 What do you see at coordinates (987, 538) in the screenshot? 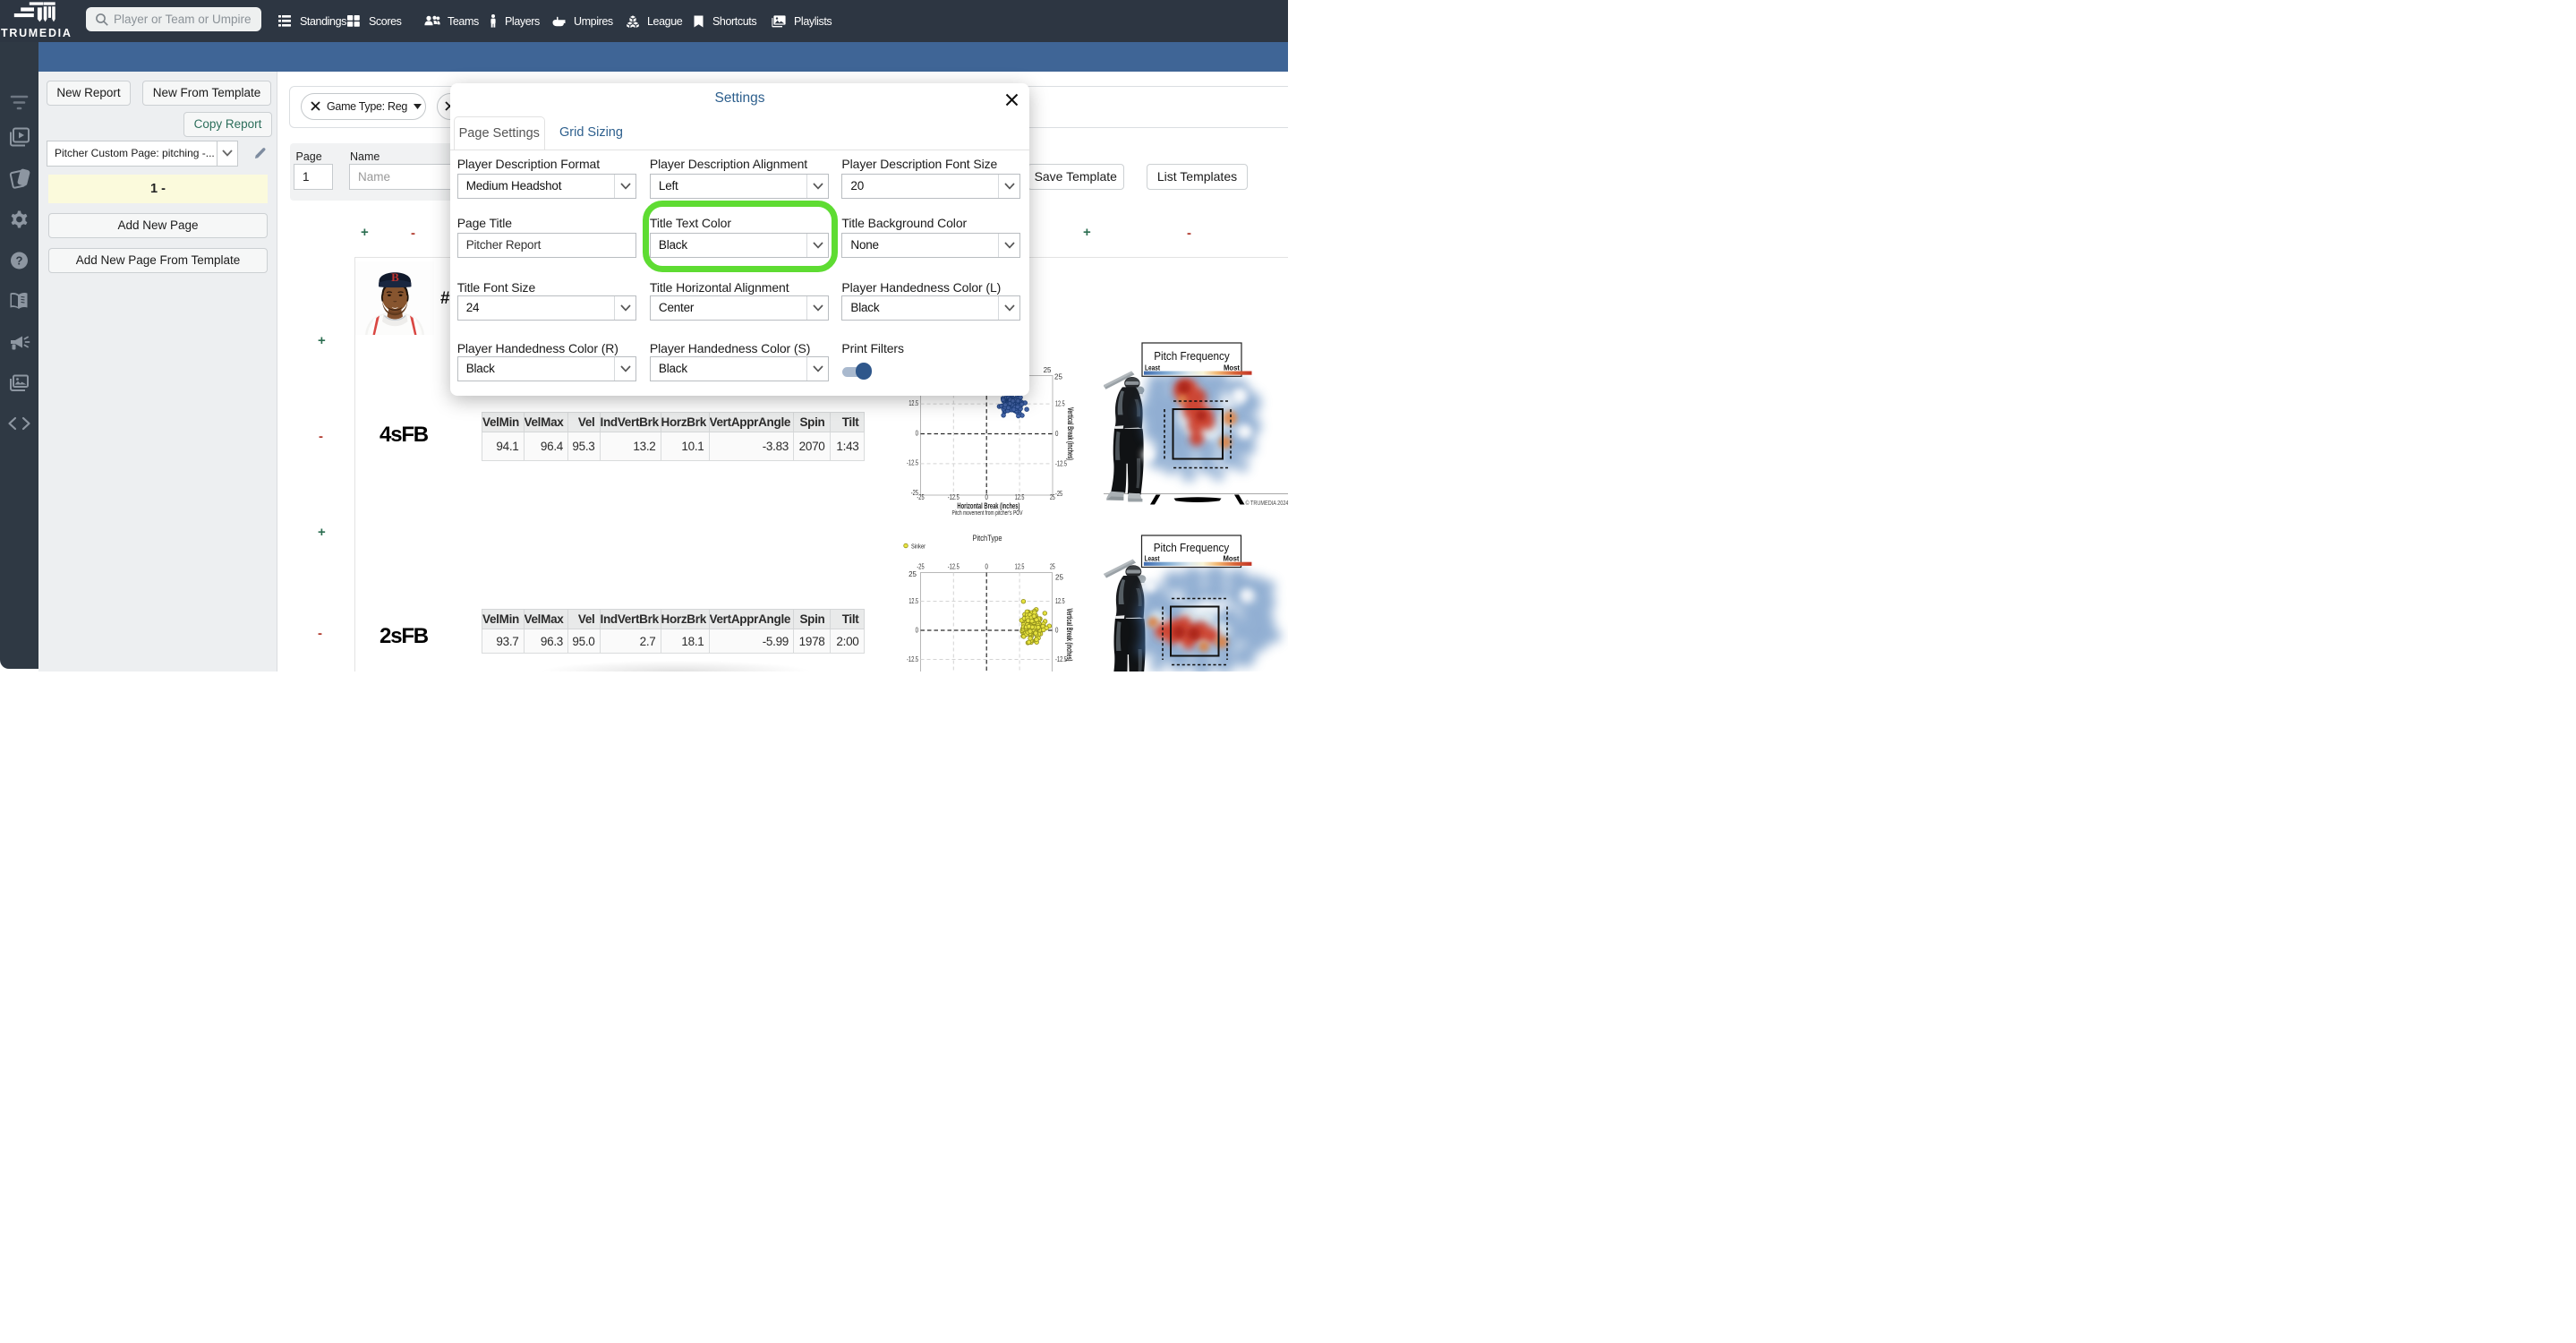
I see `svg-text: PitchType` at bounding box center [987, 538].